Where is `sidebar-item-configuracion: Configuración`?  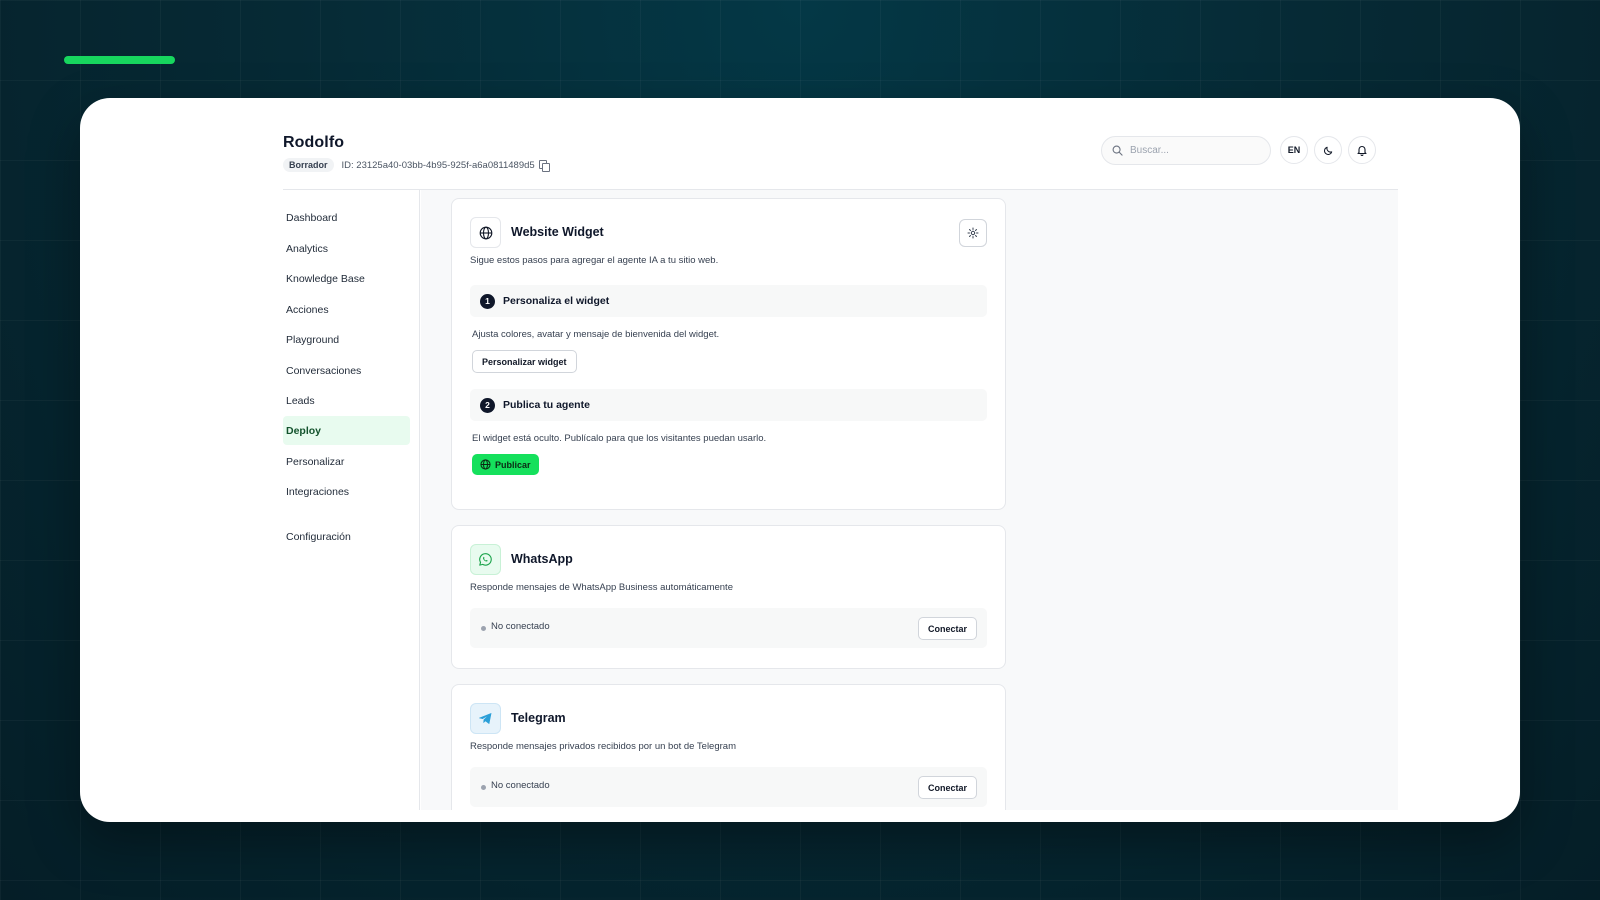
sidebar-item-configuracion: Configuración is located at coordinates (346, 536).